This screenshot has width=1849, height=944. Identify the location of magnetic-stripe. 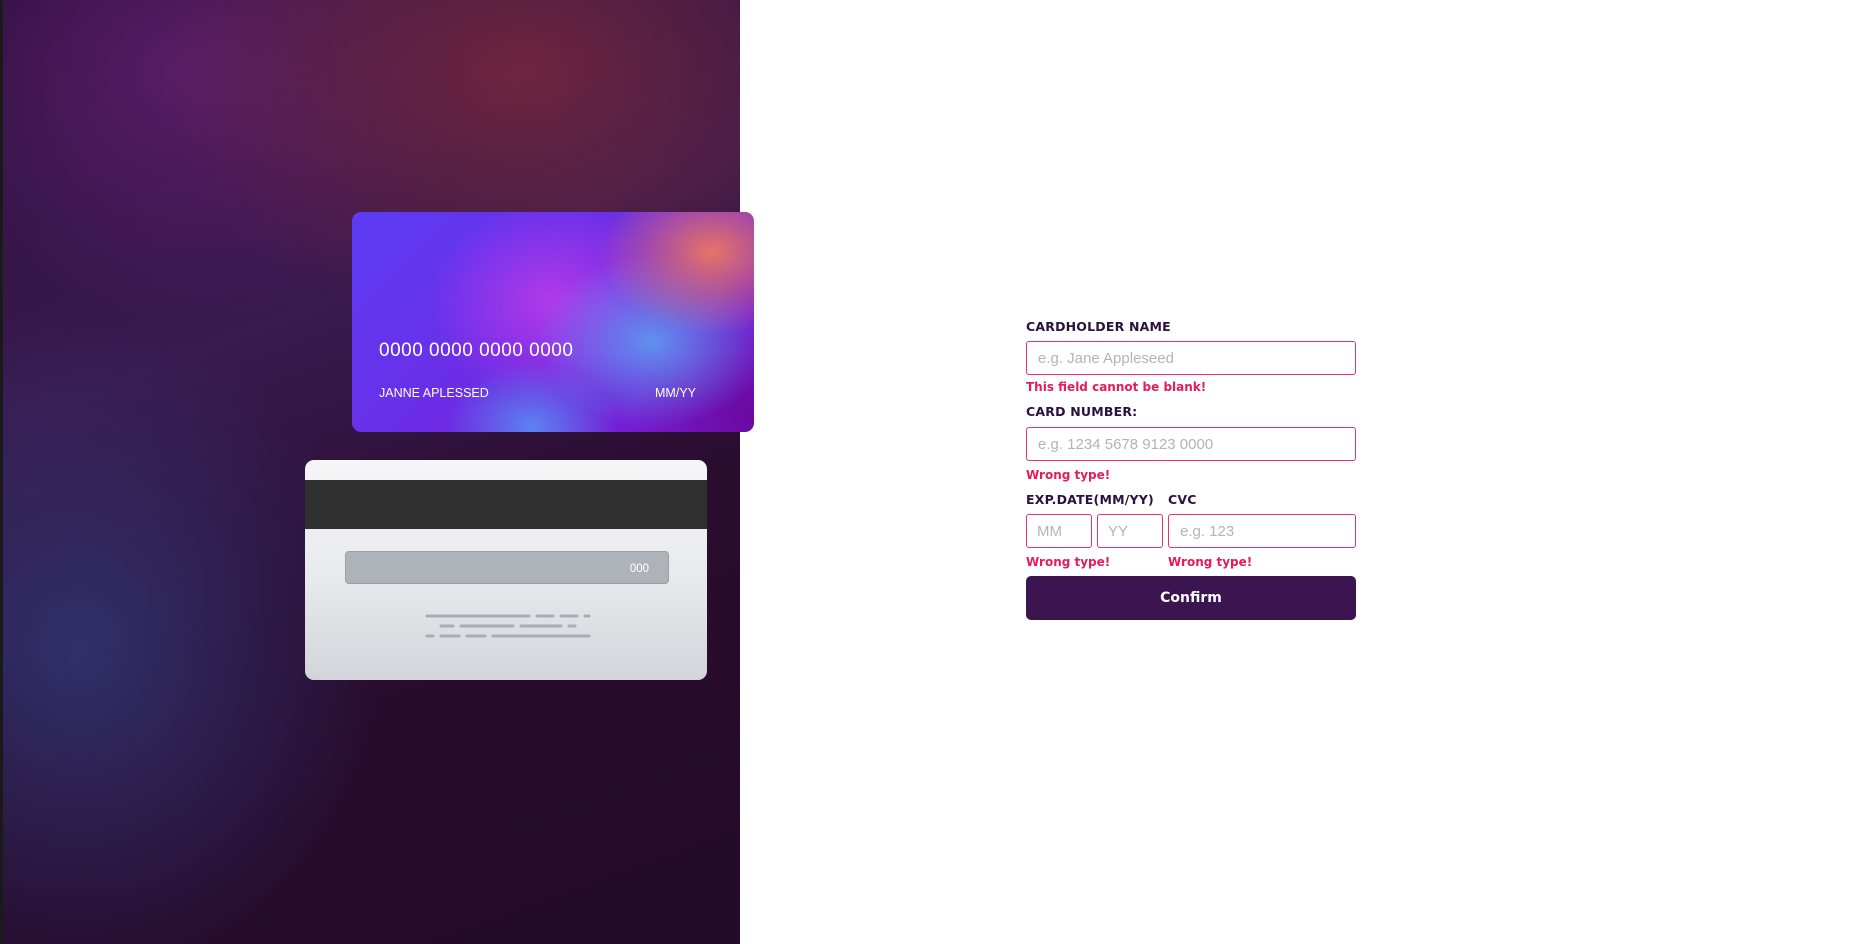
(506, 504).